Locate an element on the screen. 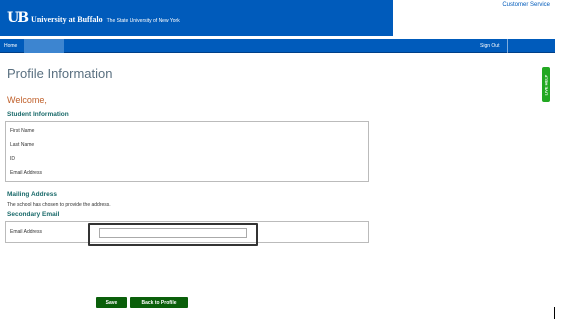  back-to-profile-button: Back to Profile is located at coordinates (159, 302).